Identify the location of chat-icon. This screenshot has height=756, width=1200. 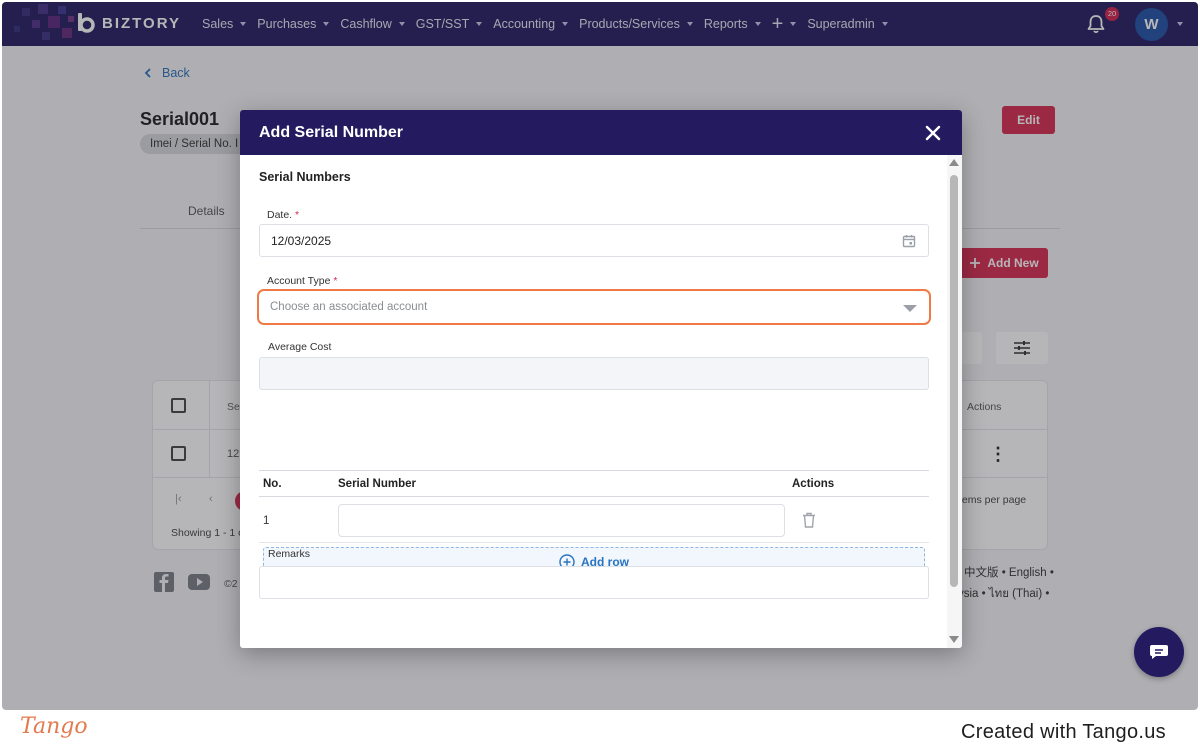
(1159, 652).